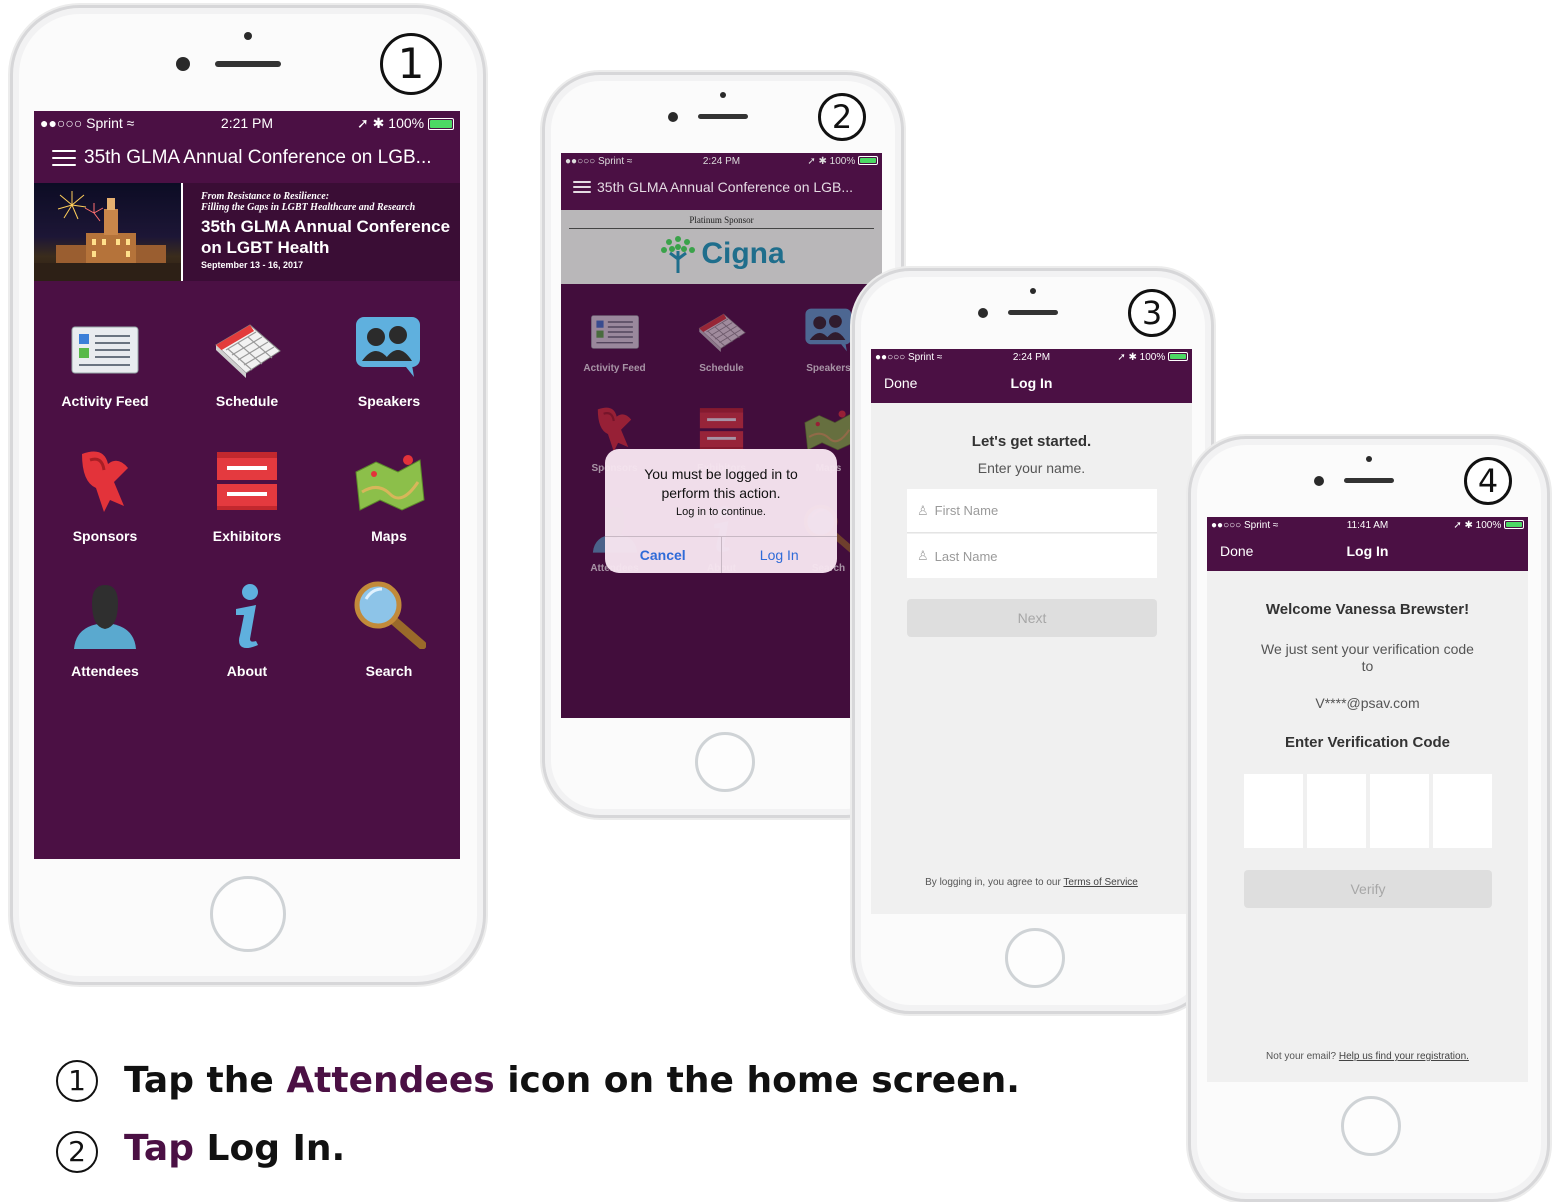  Describe the element at coordinates (389, 401) in the screenshot. I see `tile-label: Speakers` at that location.